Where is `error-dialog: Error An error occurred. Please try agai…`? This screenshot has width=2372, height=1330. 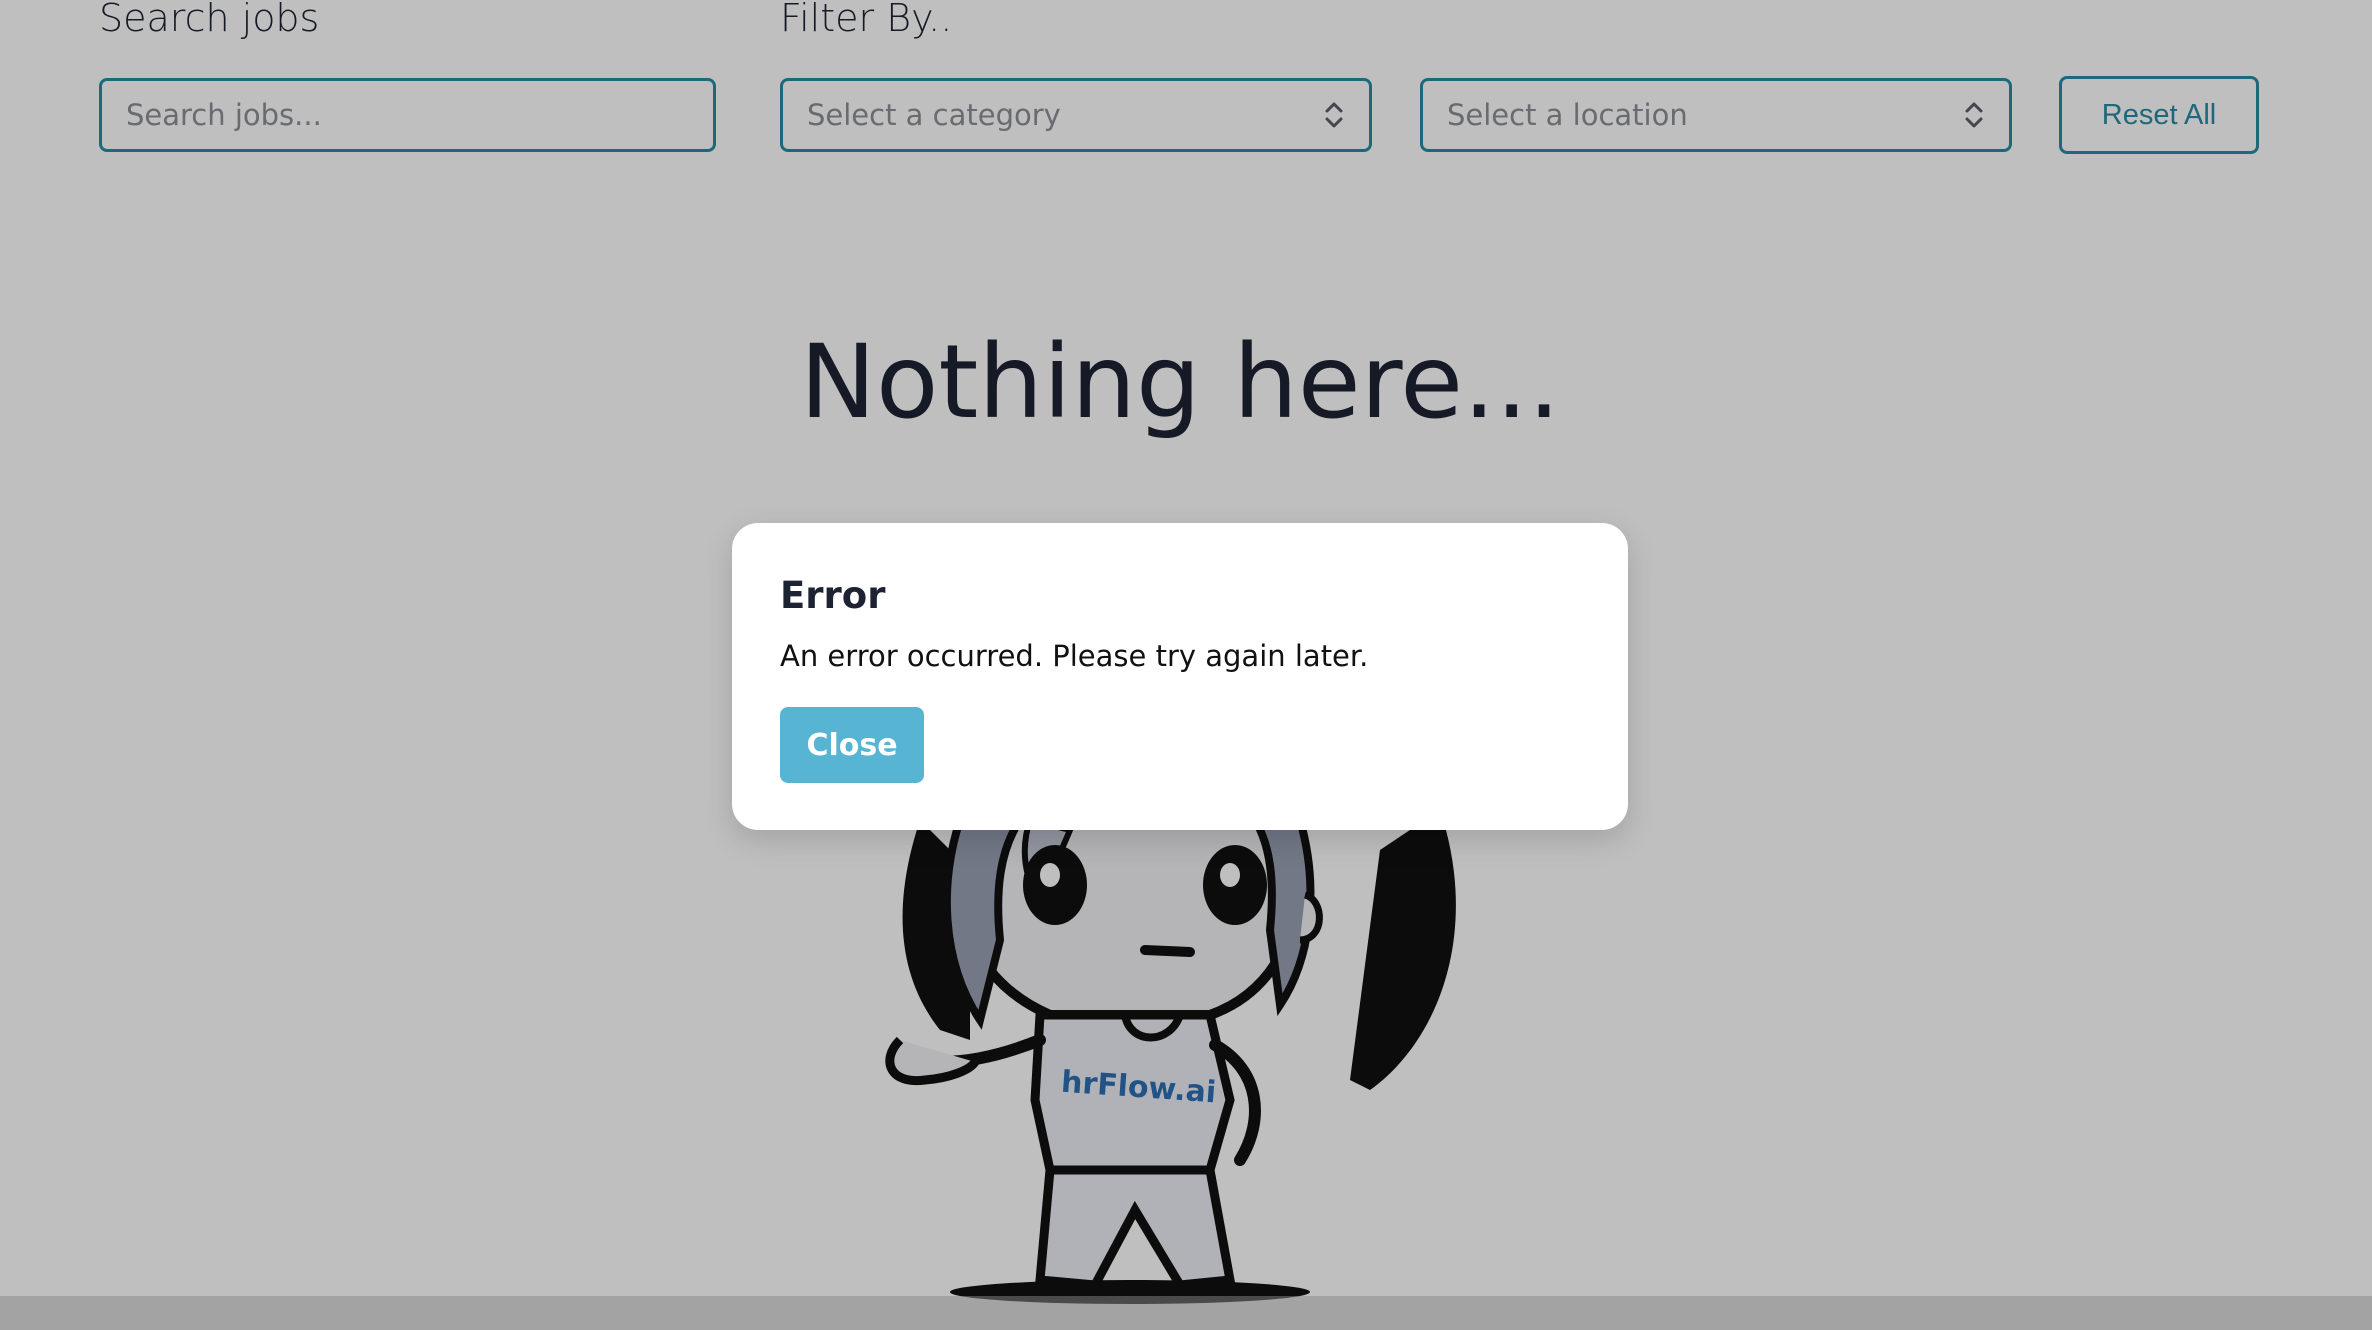
error-dialog: Error An error occurred. Please try agai… is located at coordinates (1180, 676).